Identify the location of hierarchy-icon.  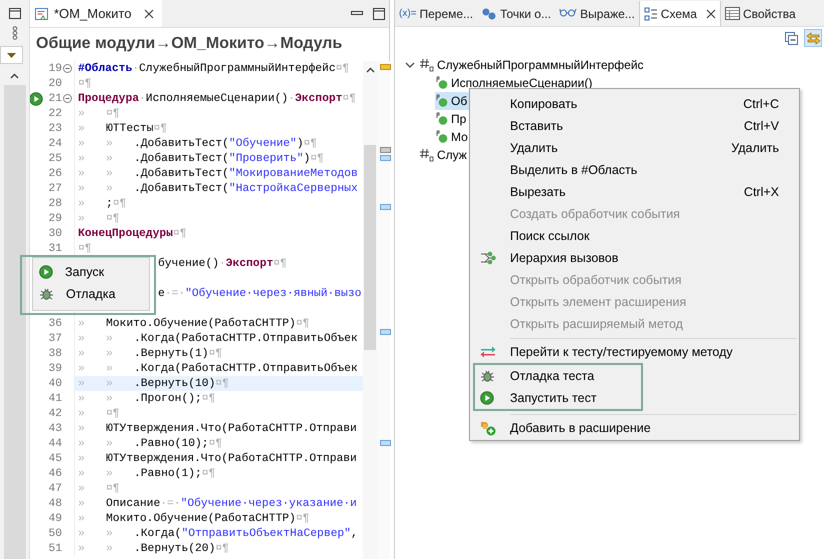
(488, 258).